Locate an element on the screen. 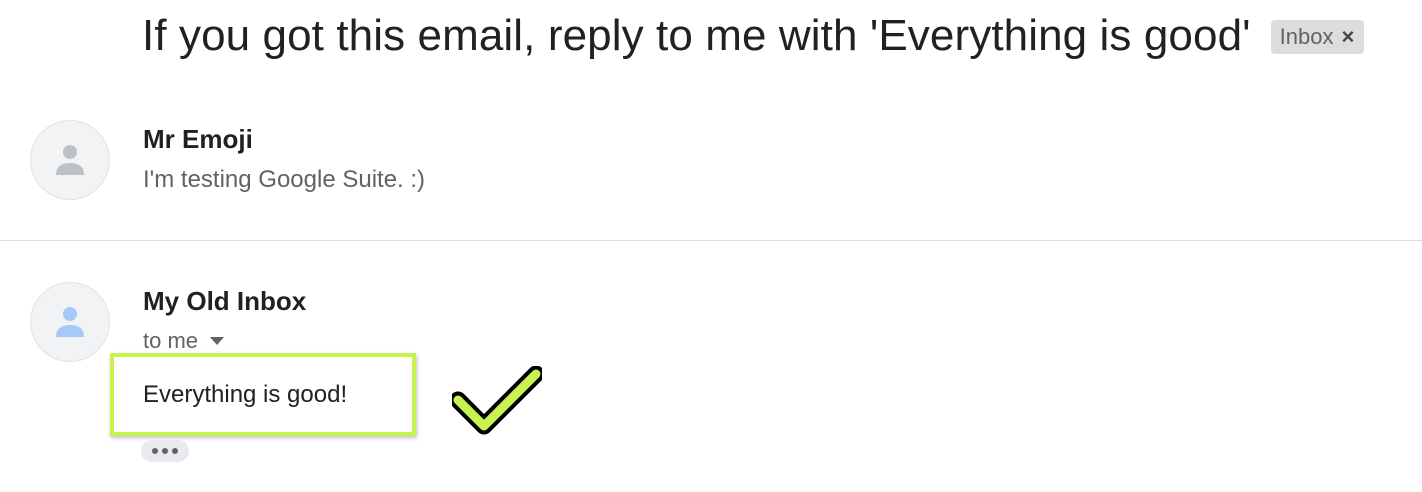 The image size is (1422, 492). show-trimmed-content-button is located at coordinates (165, 451).